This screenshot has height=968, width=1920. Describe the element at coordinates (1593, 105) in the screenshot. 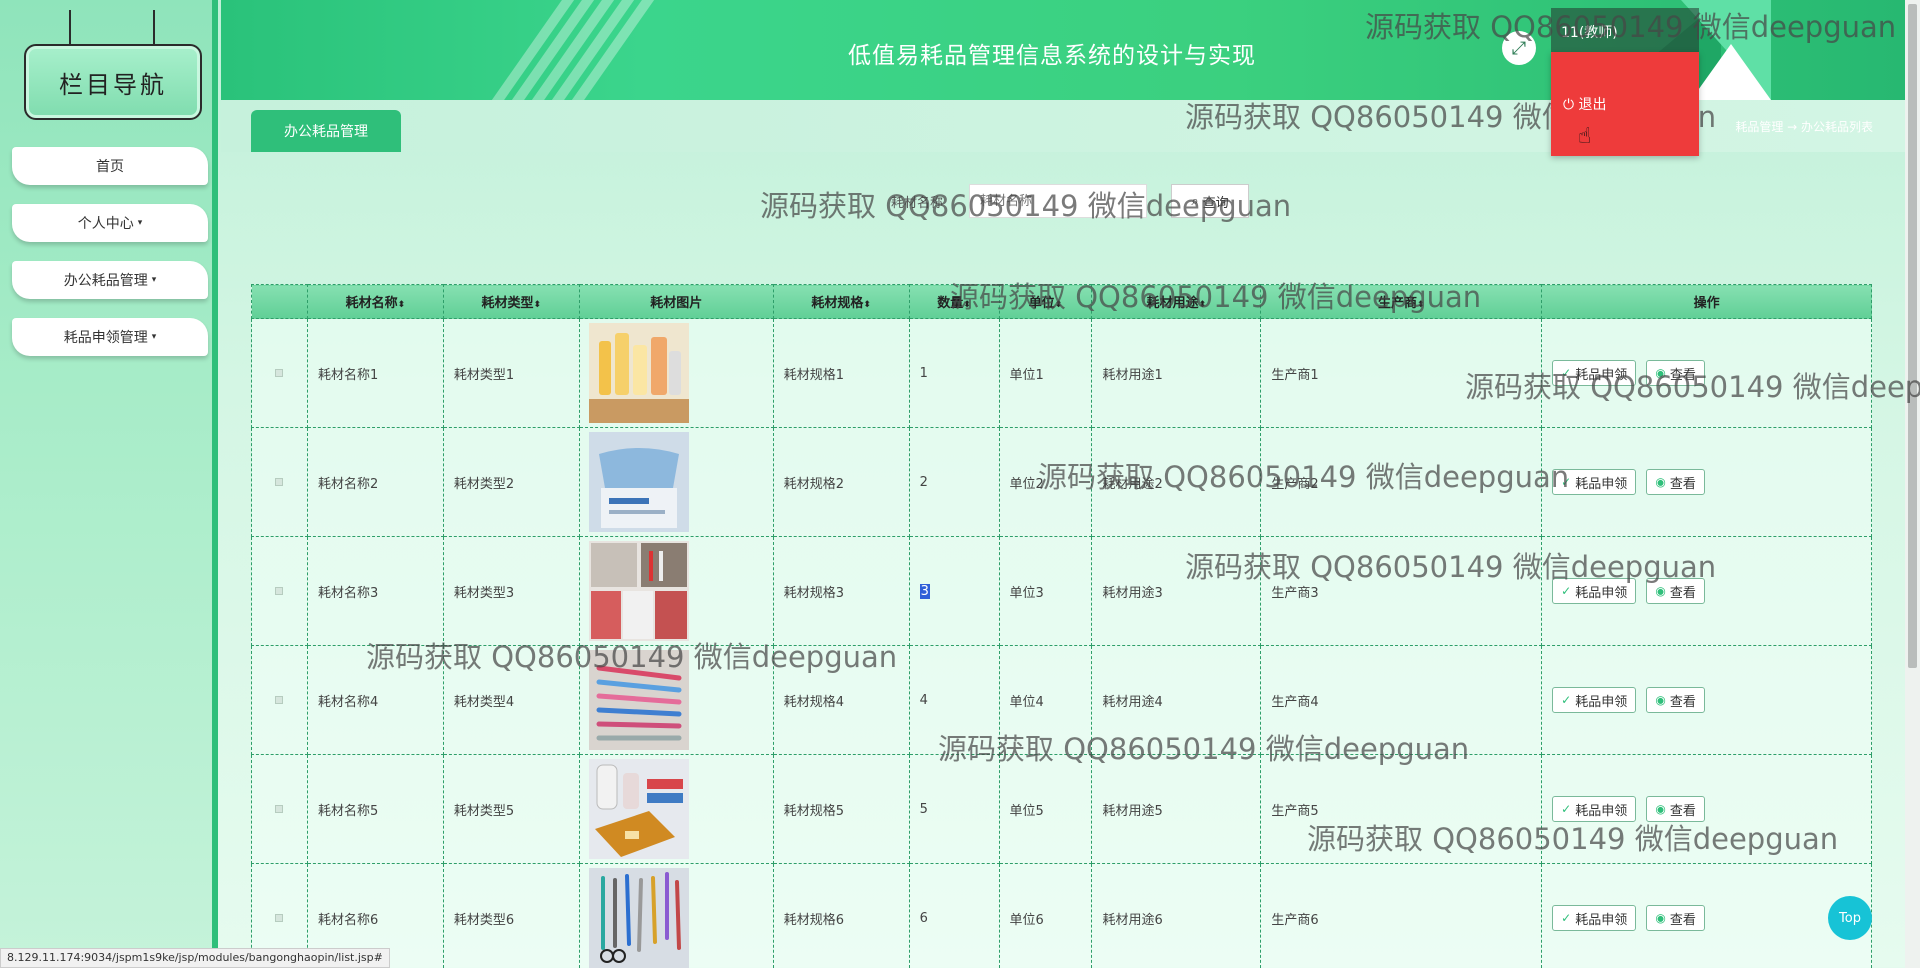

I see `logout-link: 退出` at that location.